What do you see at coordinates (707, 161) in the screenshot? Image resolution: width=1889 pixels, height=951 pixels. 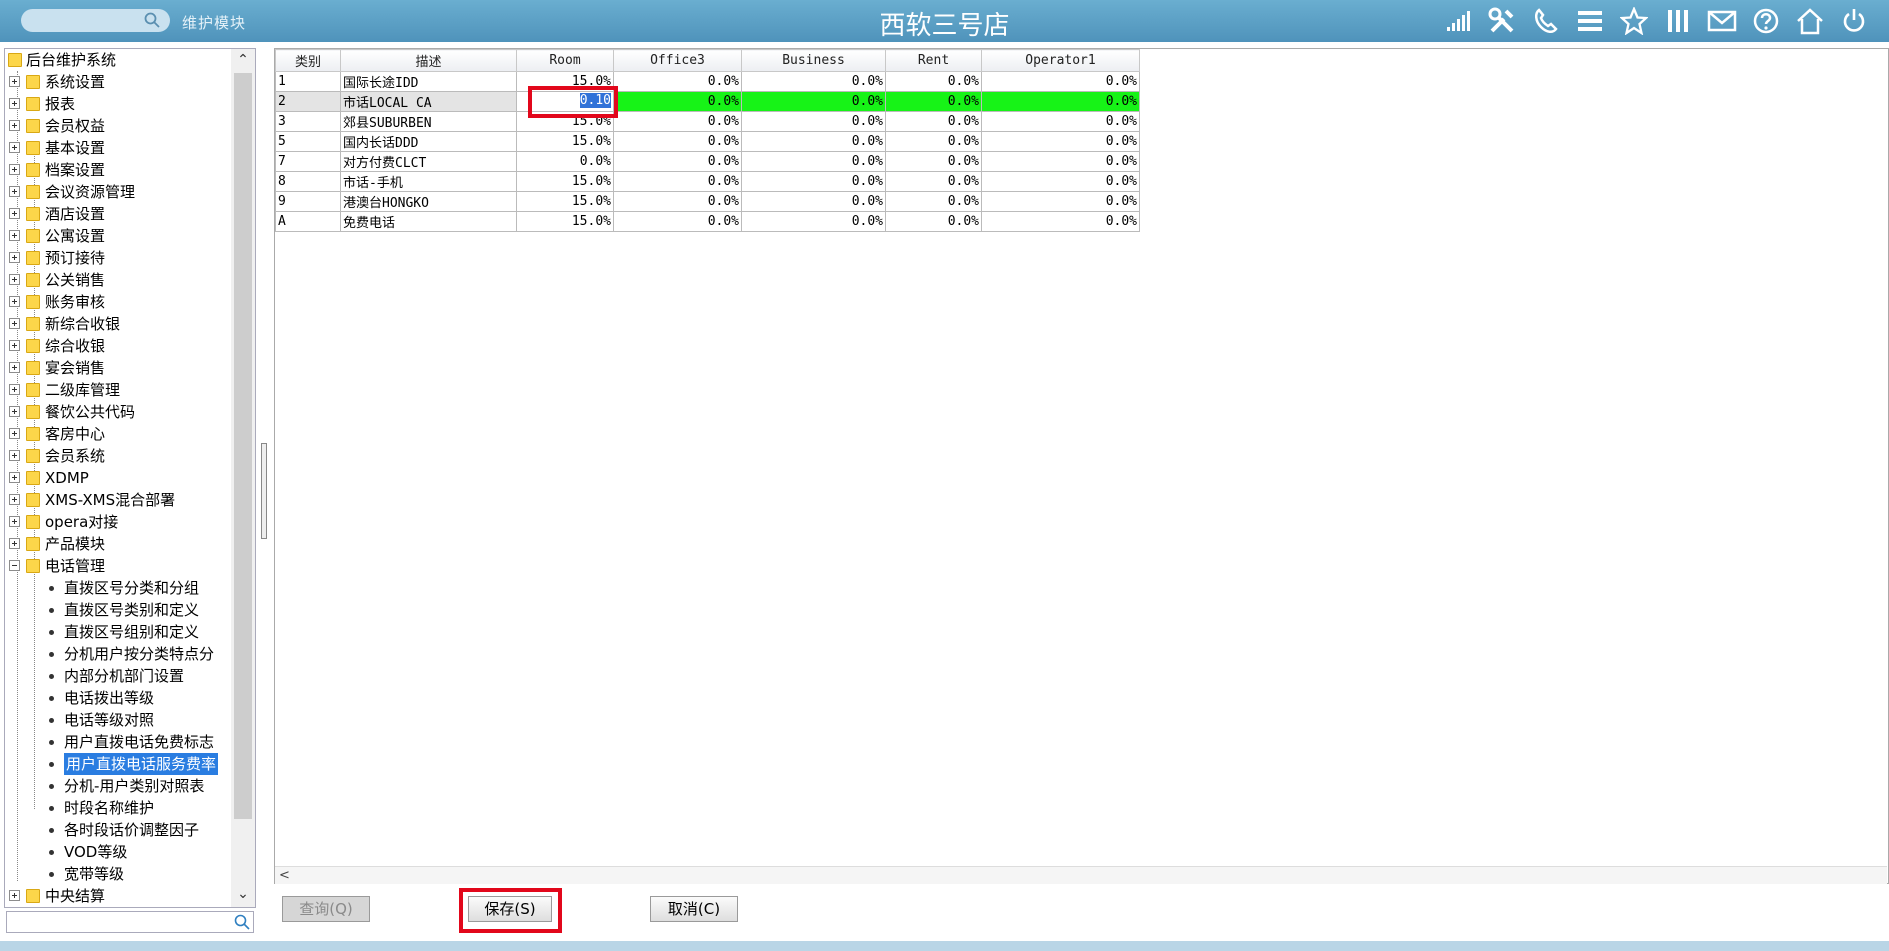 I see `table-row: 7 对方付费CLCT 0.0% 0.0% 0.0% 0.0% 0.0%` at bounding box center [707, 161].